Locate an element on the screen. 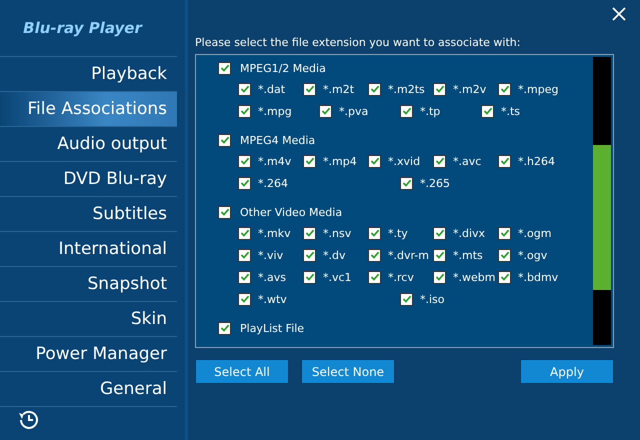 The height and width of the screenshot is (440, 640). sidebar-item: File Associations is located at coordinates (88, 108).